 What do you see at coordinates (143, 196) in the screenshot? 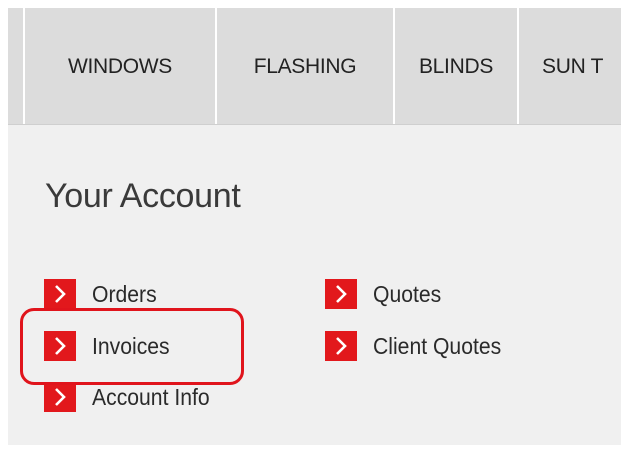
I see `page-title: Your Account` at bounding box center [143, 196].